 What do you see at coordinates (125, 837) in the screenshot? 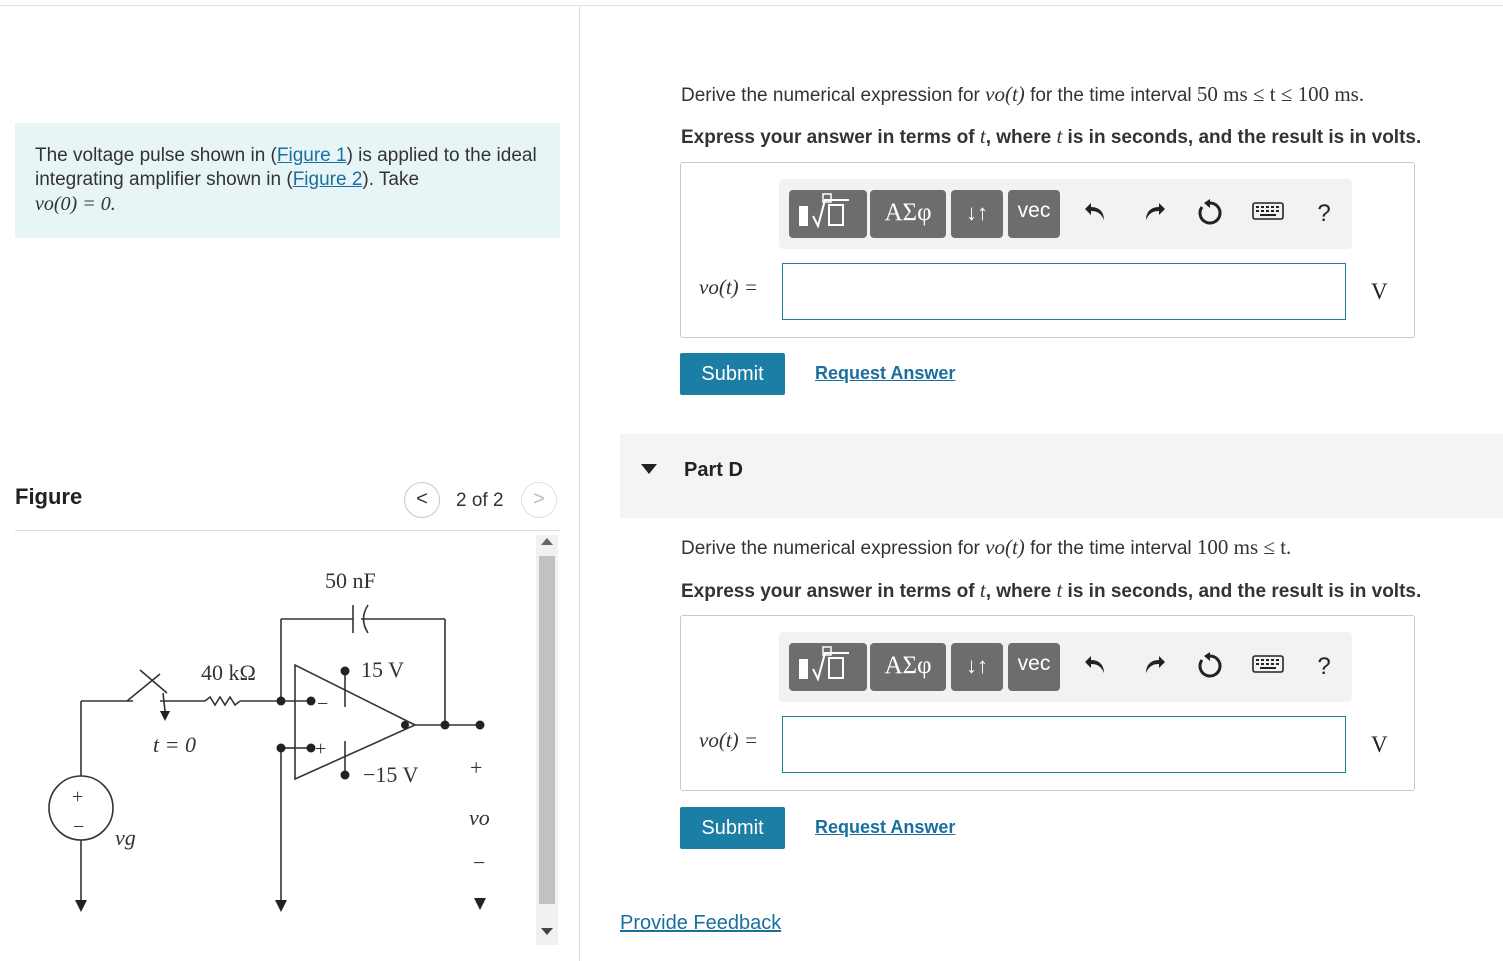
I see `source-label: vg` at bounding box center [125, 837].